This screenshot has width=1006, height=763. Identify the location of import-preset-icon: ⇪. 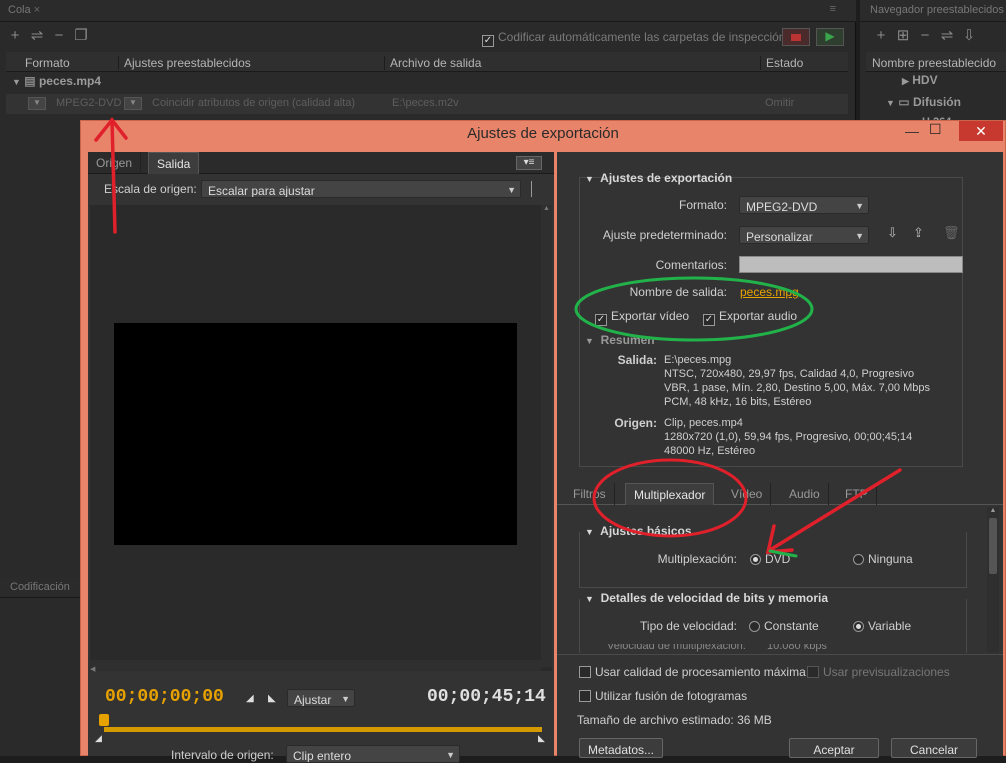
(918, 233).